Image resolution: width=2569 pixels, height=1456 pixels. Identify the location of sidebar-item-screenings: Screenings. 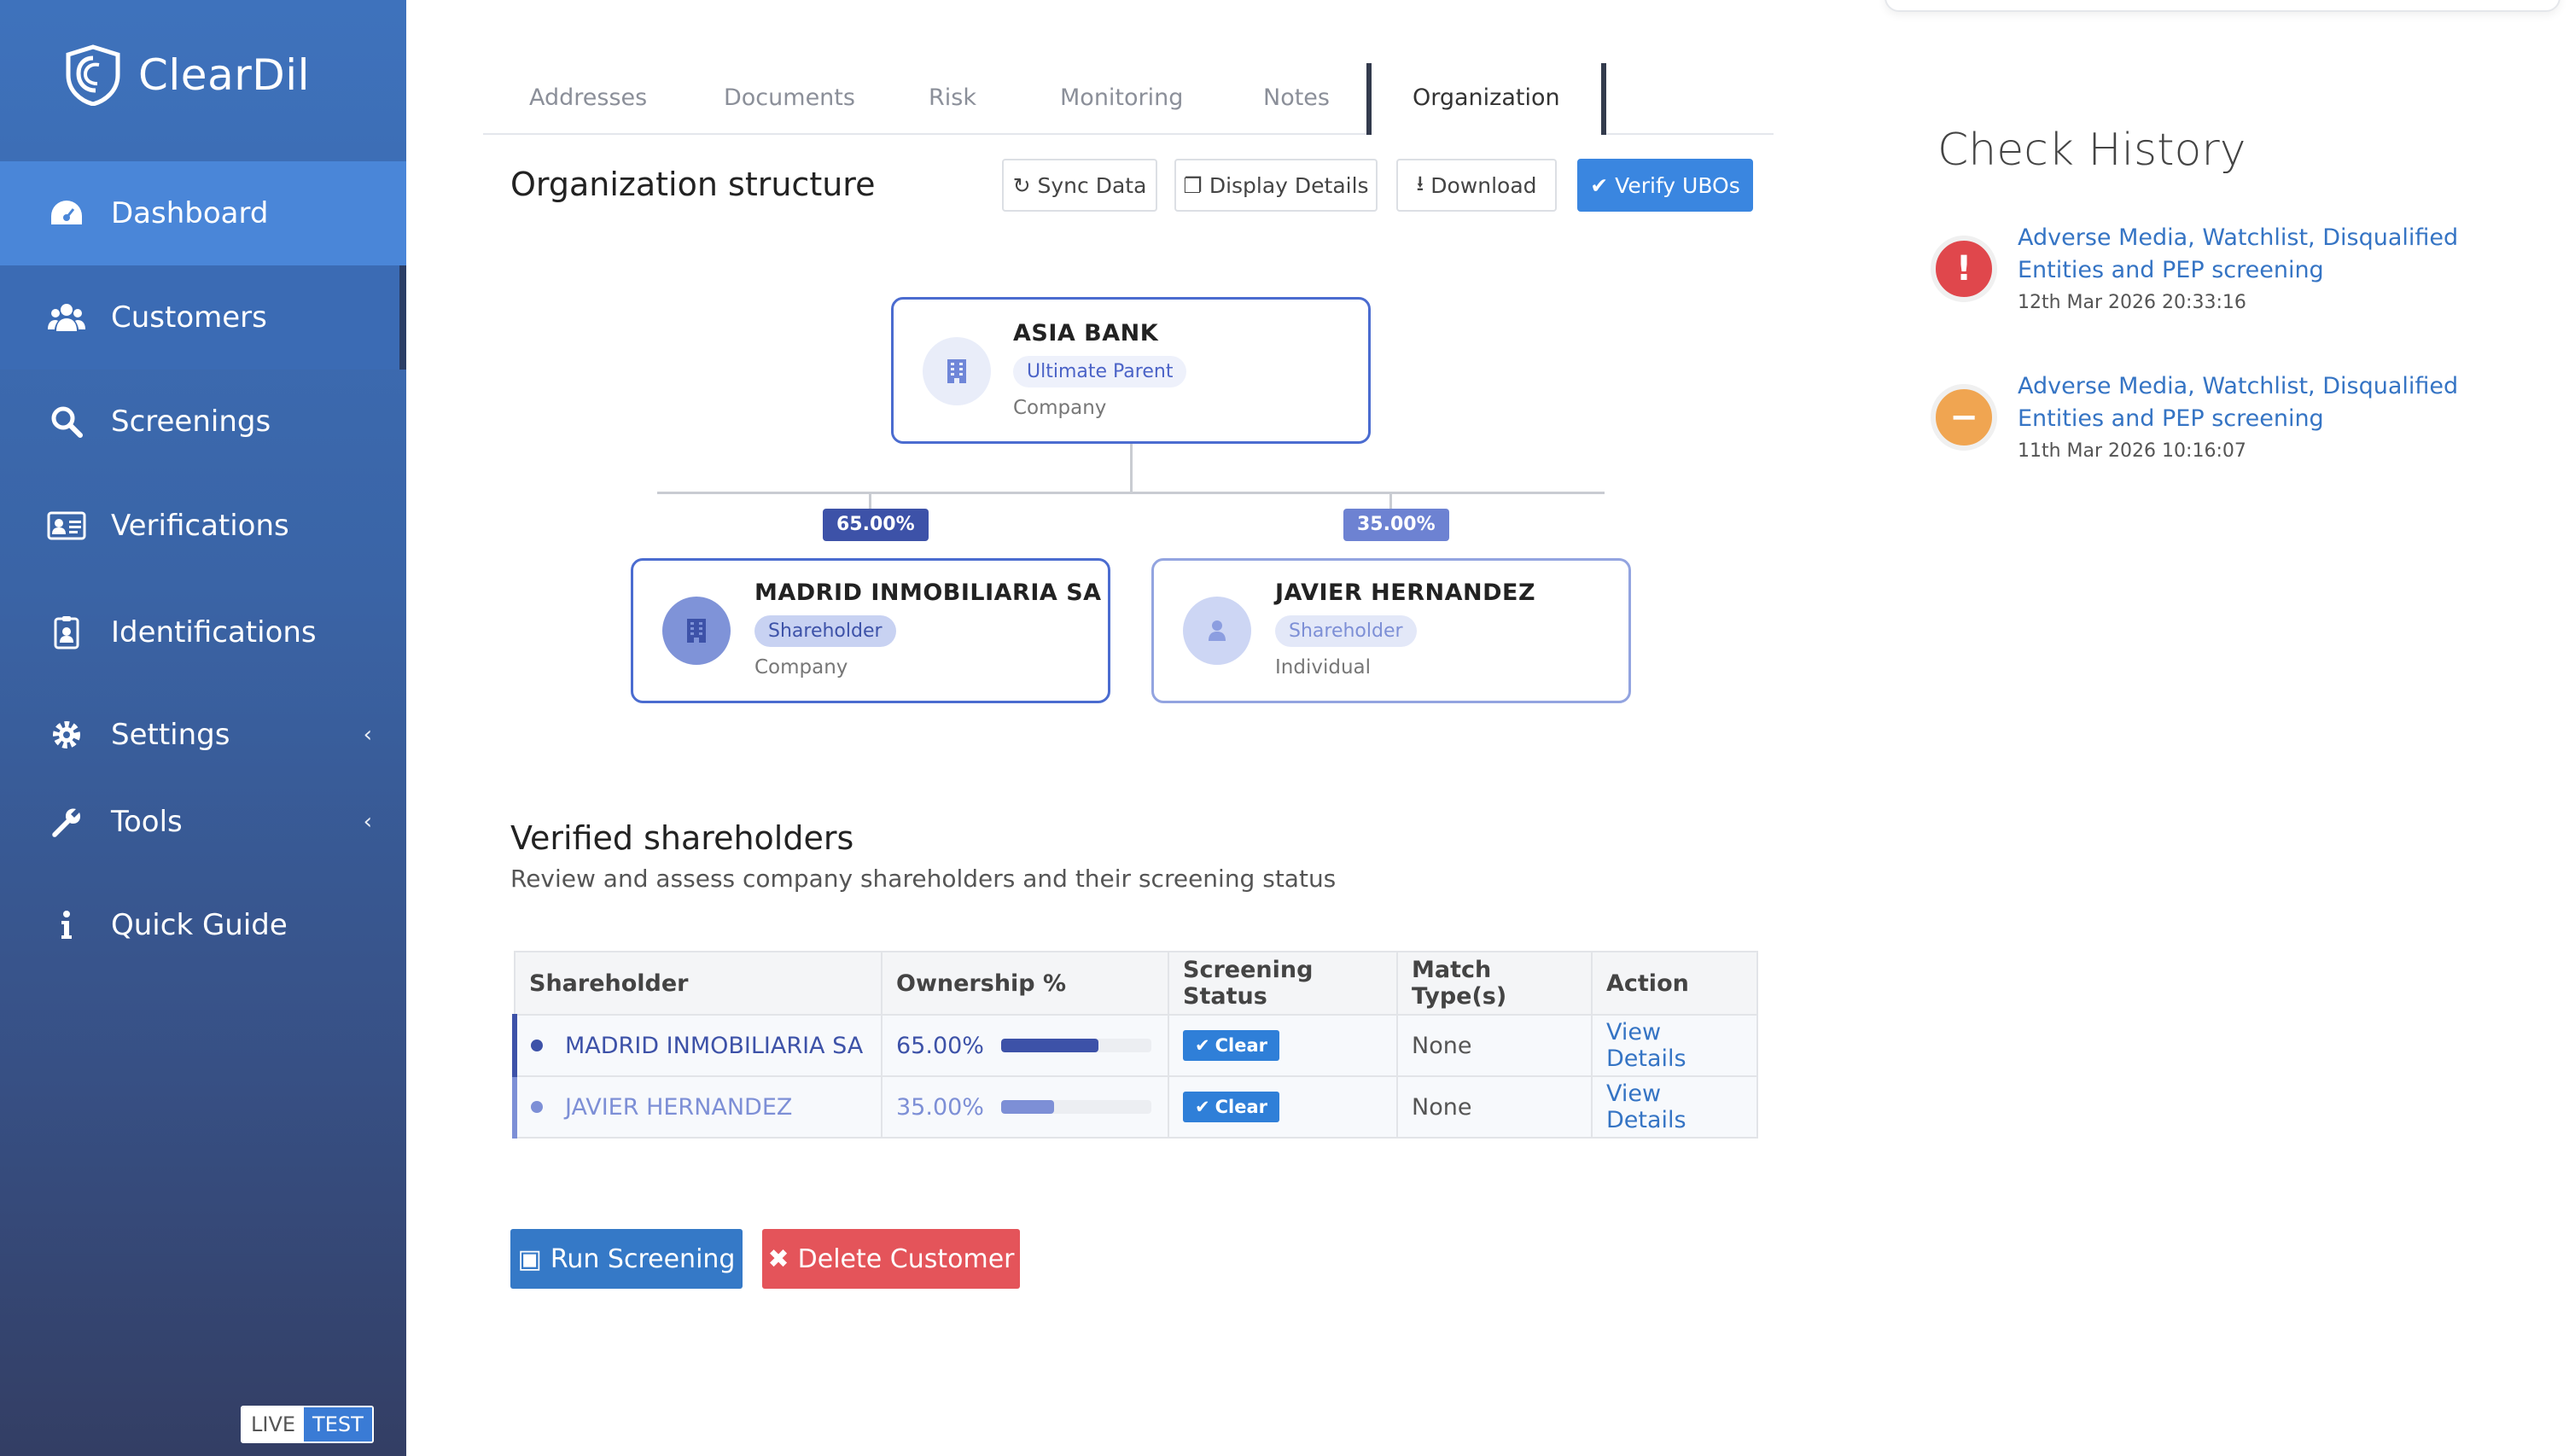
(203, 422).